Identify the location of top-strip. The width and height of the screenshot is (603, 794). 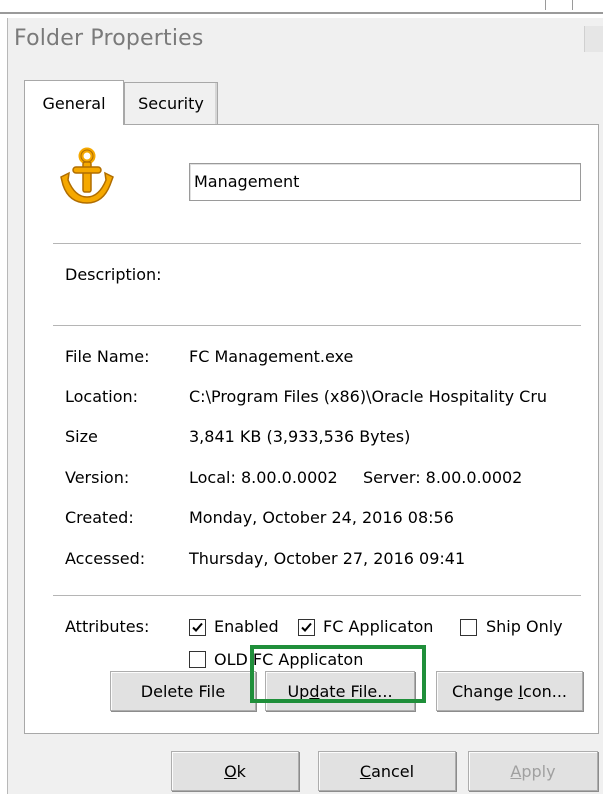
(301, 7).